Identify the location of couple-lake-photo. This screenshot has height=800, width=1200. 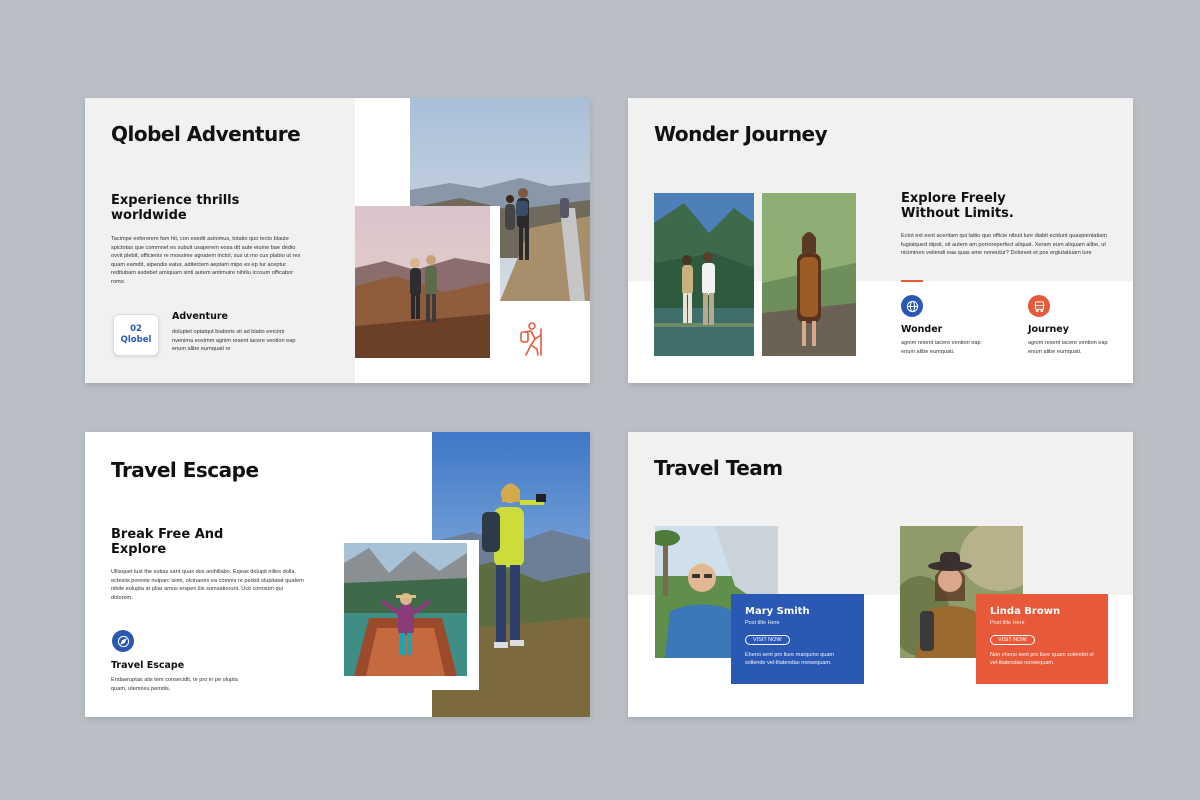
(704, 274).